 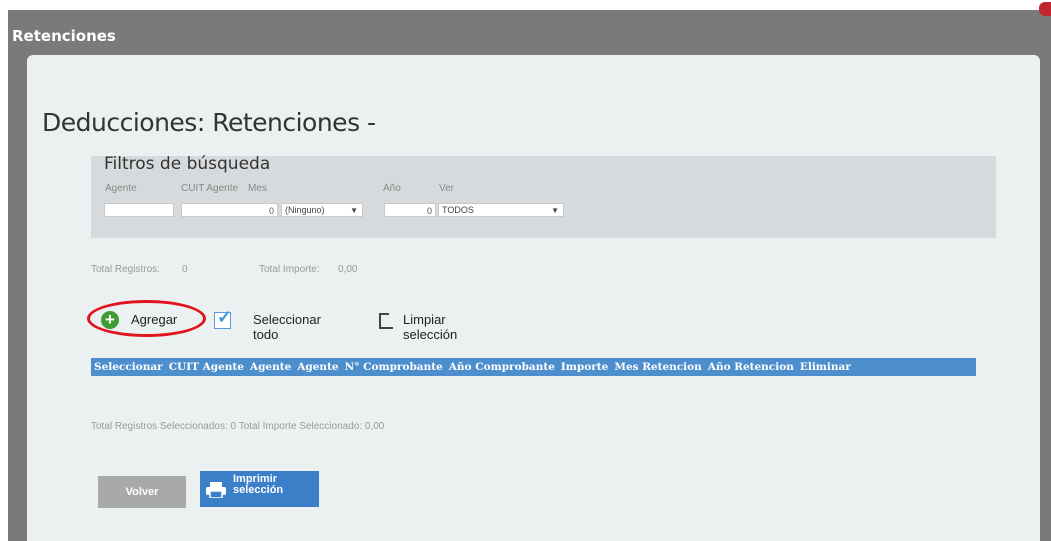 I want to click on column-header: Importe, so click(x=584, y=367).